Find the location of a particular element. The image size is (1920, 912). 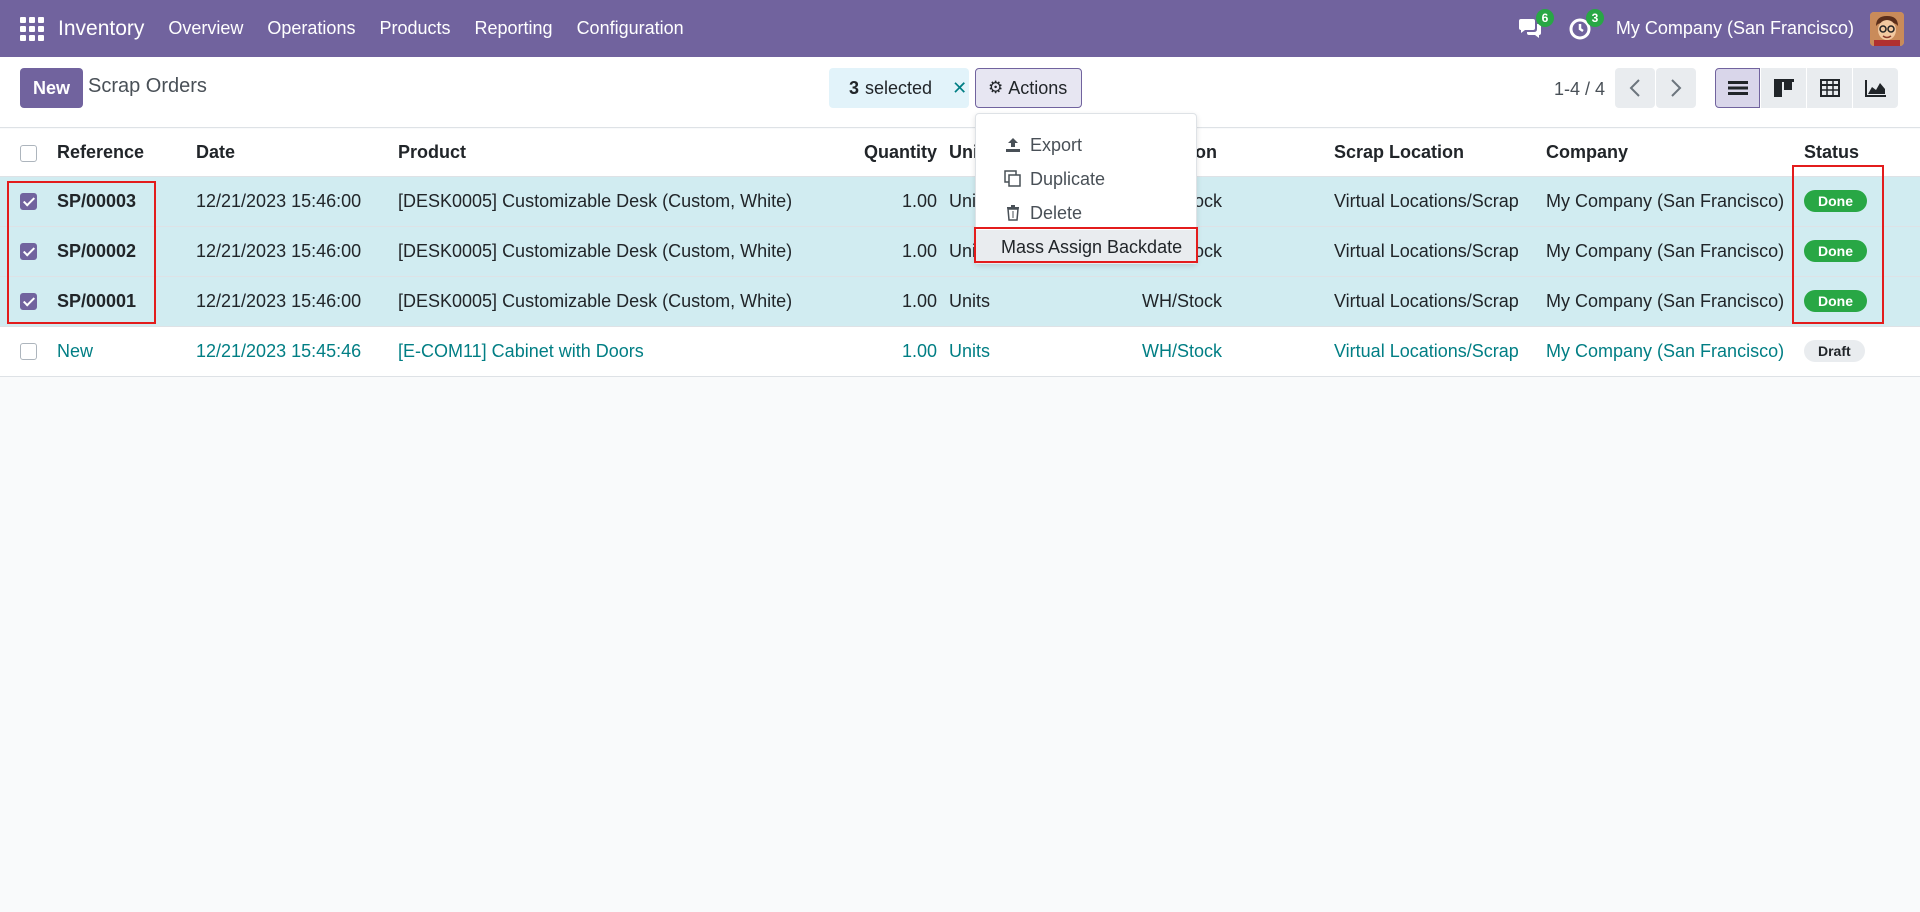

pivot-view-button is located at coordinates (1829, 88).